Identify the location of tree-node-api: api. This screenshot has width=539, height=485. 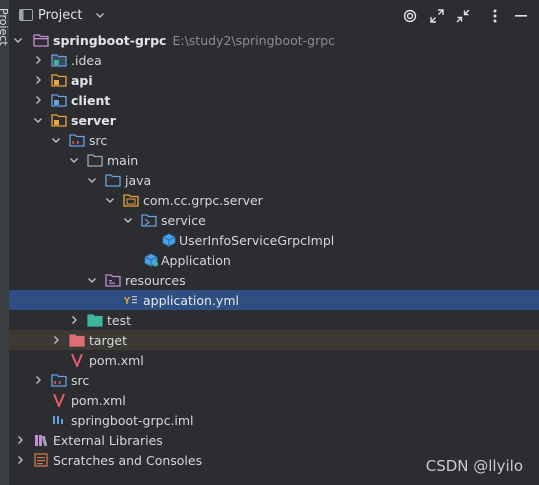
(274, 80).